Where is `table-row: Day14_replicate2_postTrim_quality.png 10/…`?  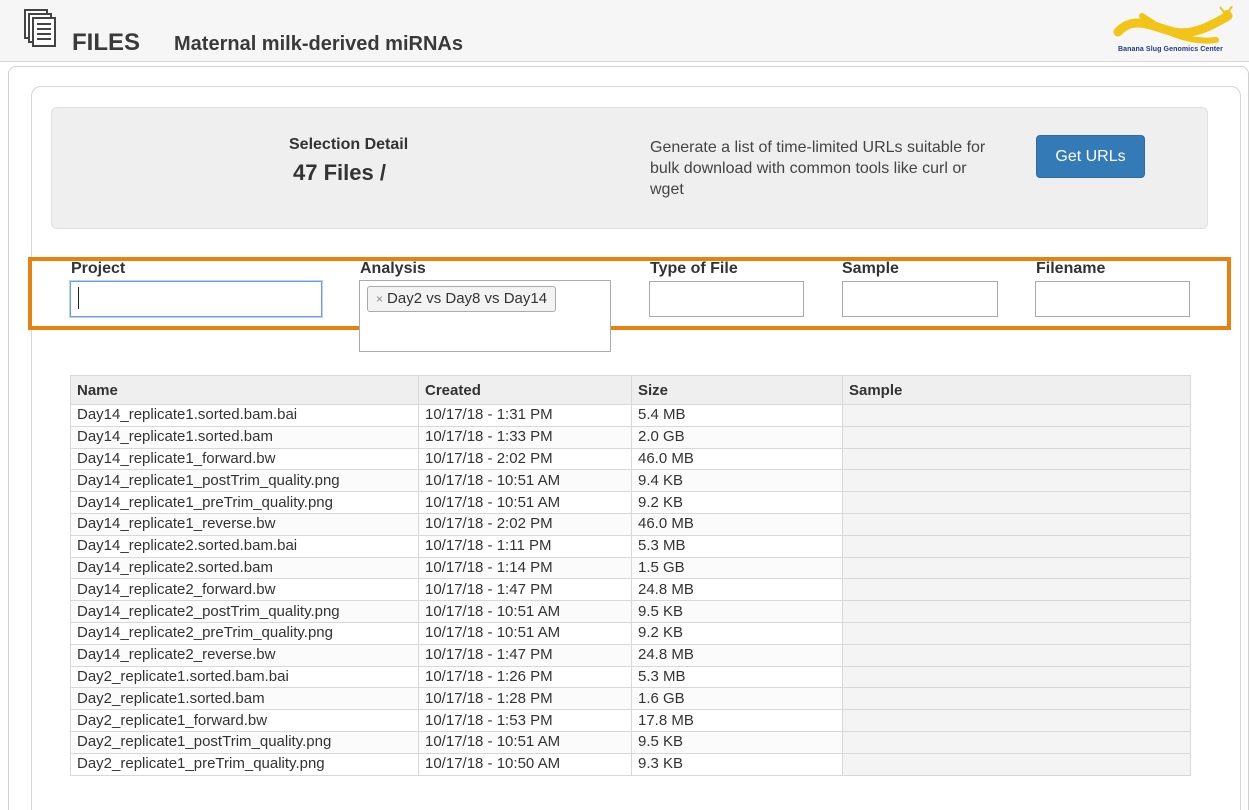
table-row: Day14_replicate2_postTrim_quality.png 10/… is located at coordinates (630, 611).